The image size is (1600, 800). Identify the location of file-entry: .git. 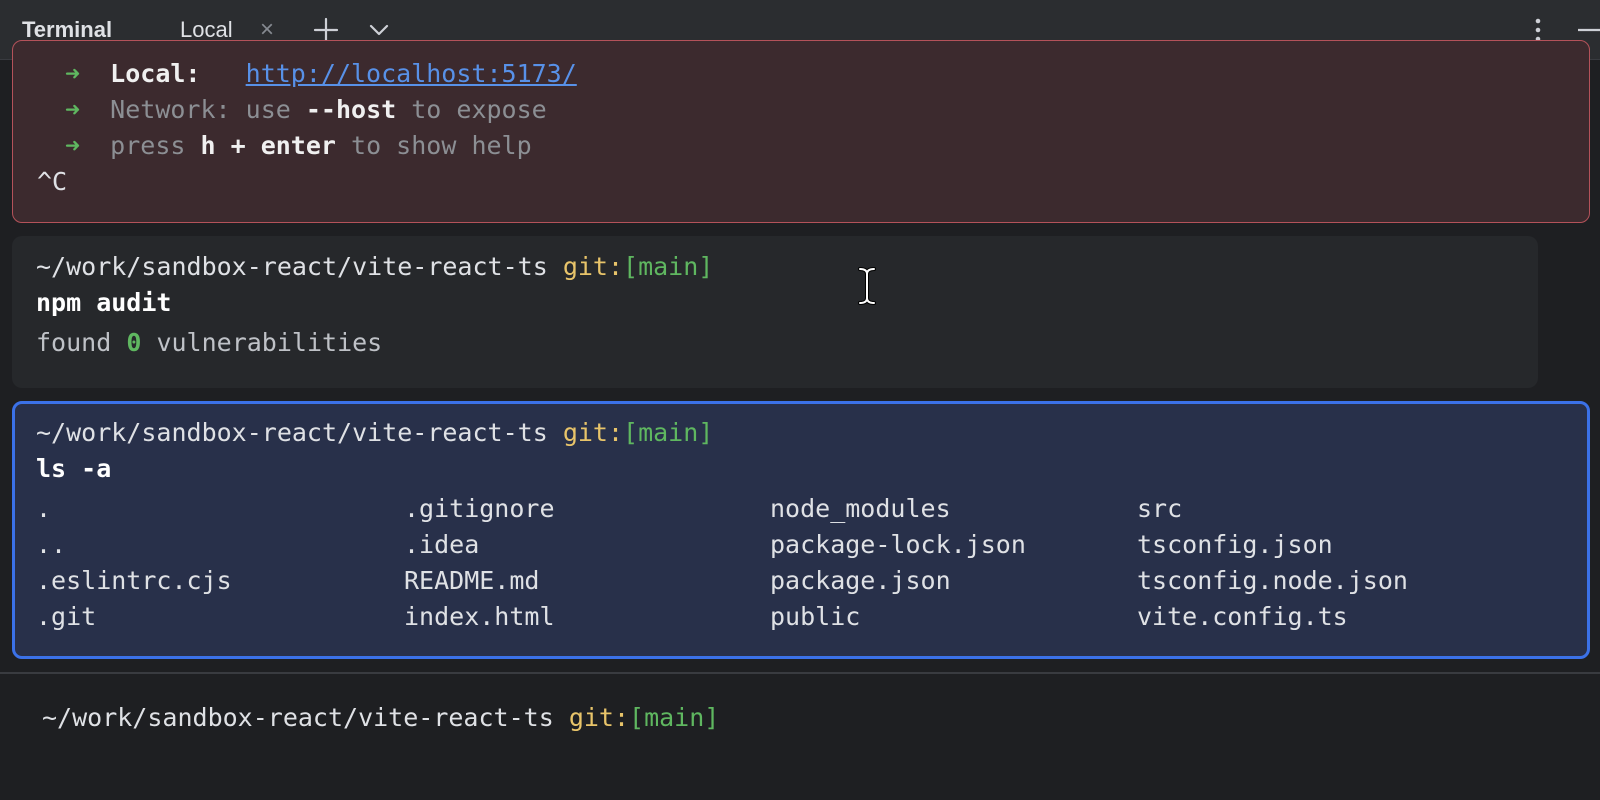
(66, 616).